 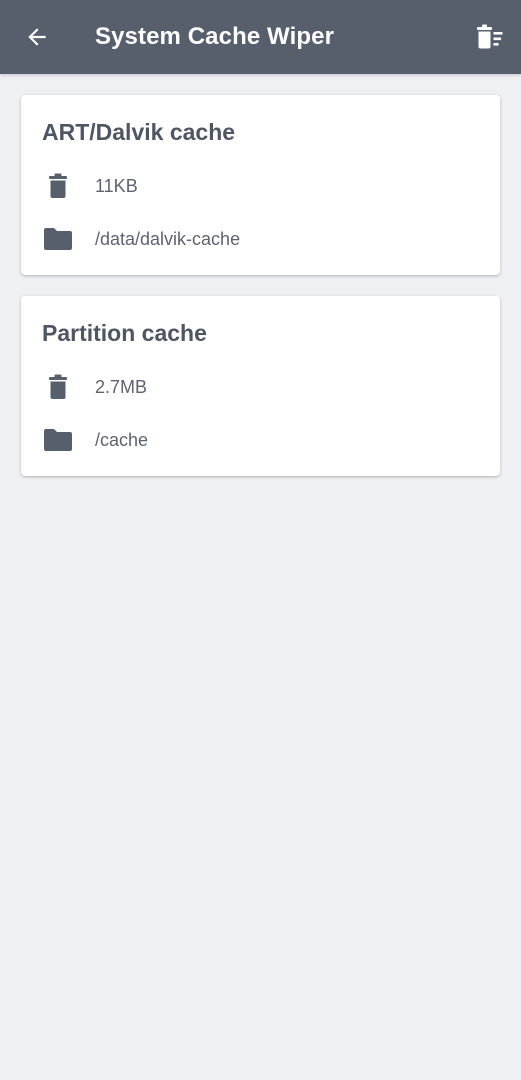 I want to click on cache-path: /data/dalvik-cache, so click(x=168, y=239).